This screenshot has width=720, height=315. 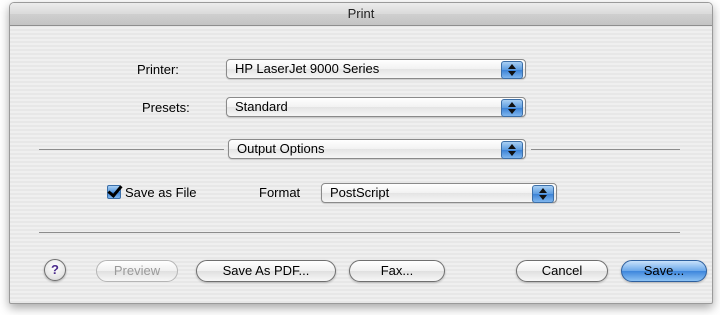 I want to click on separator-bottom, so click(x=359, y=232).